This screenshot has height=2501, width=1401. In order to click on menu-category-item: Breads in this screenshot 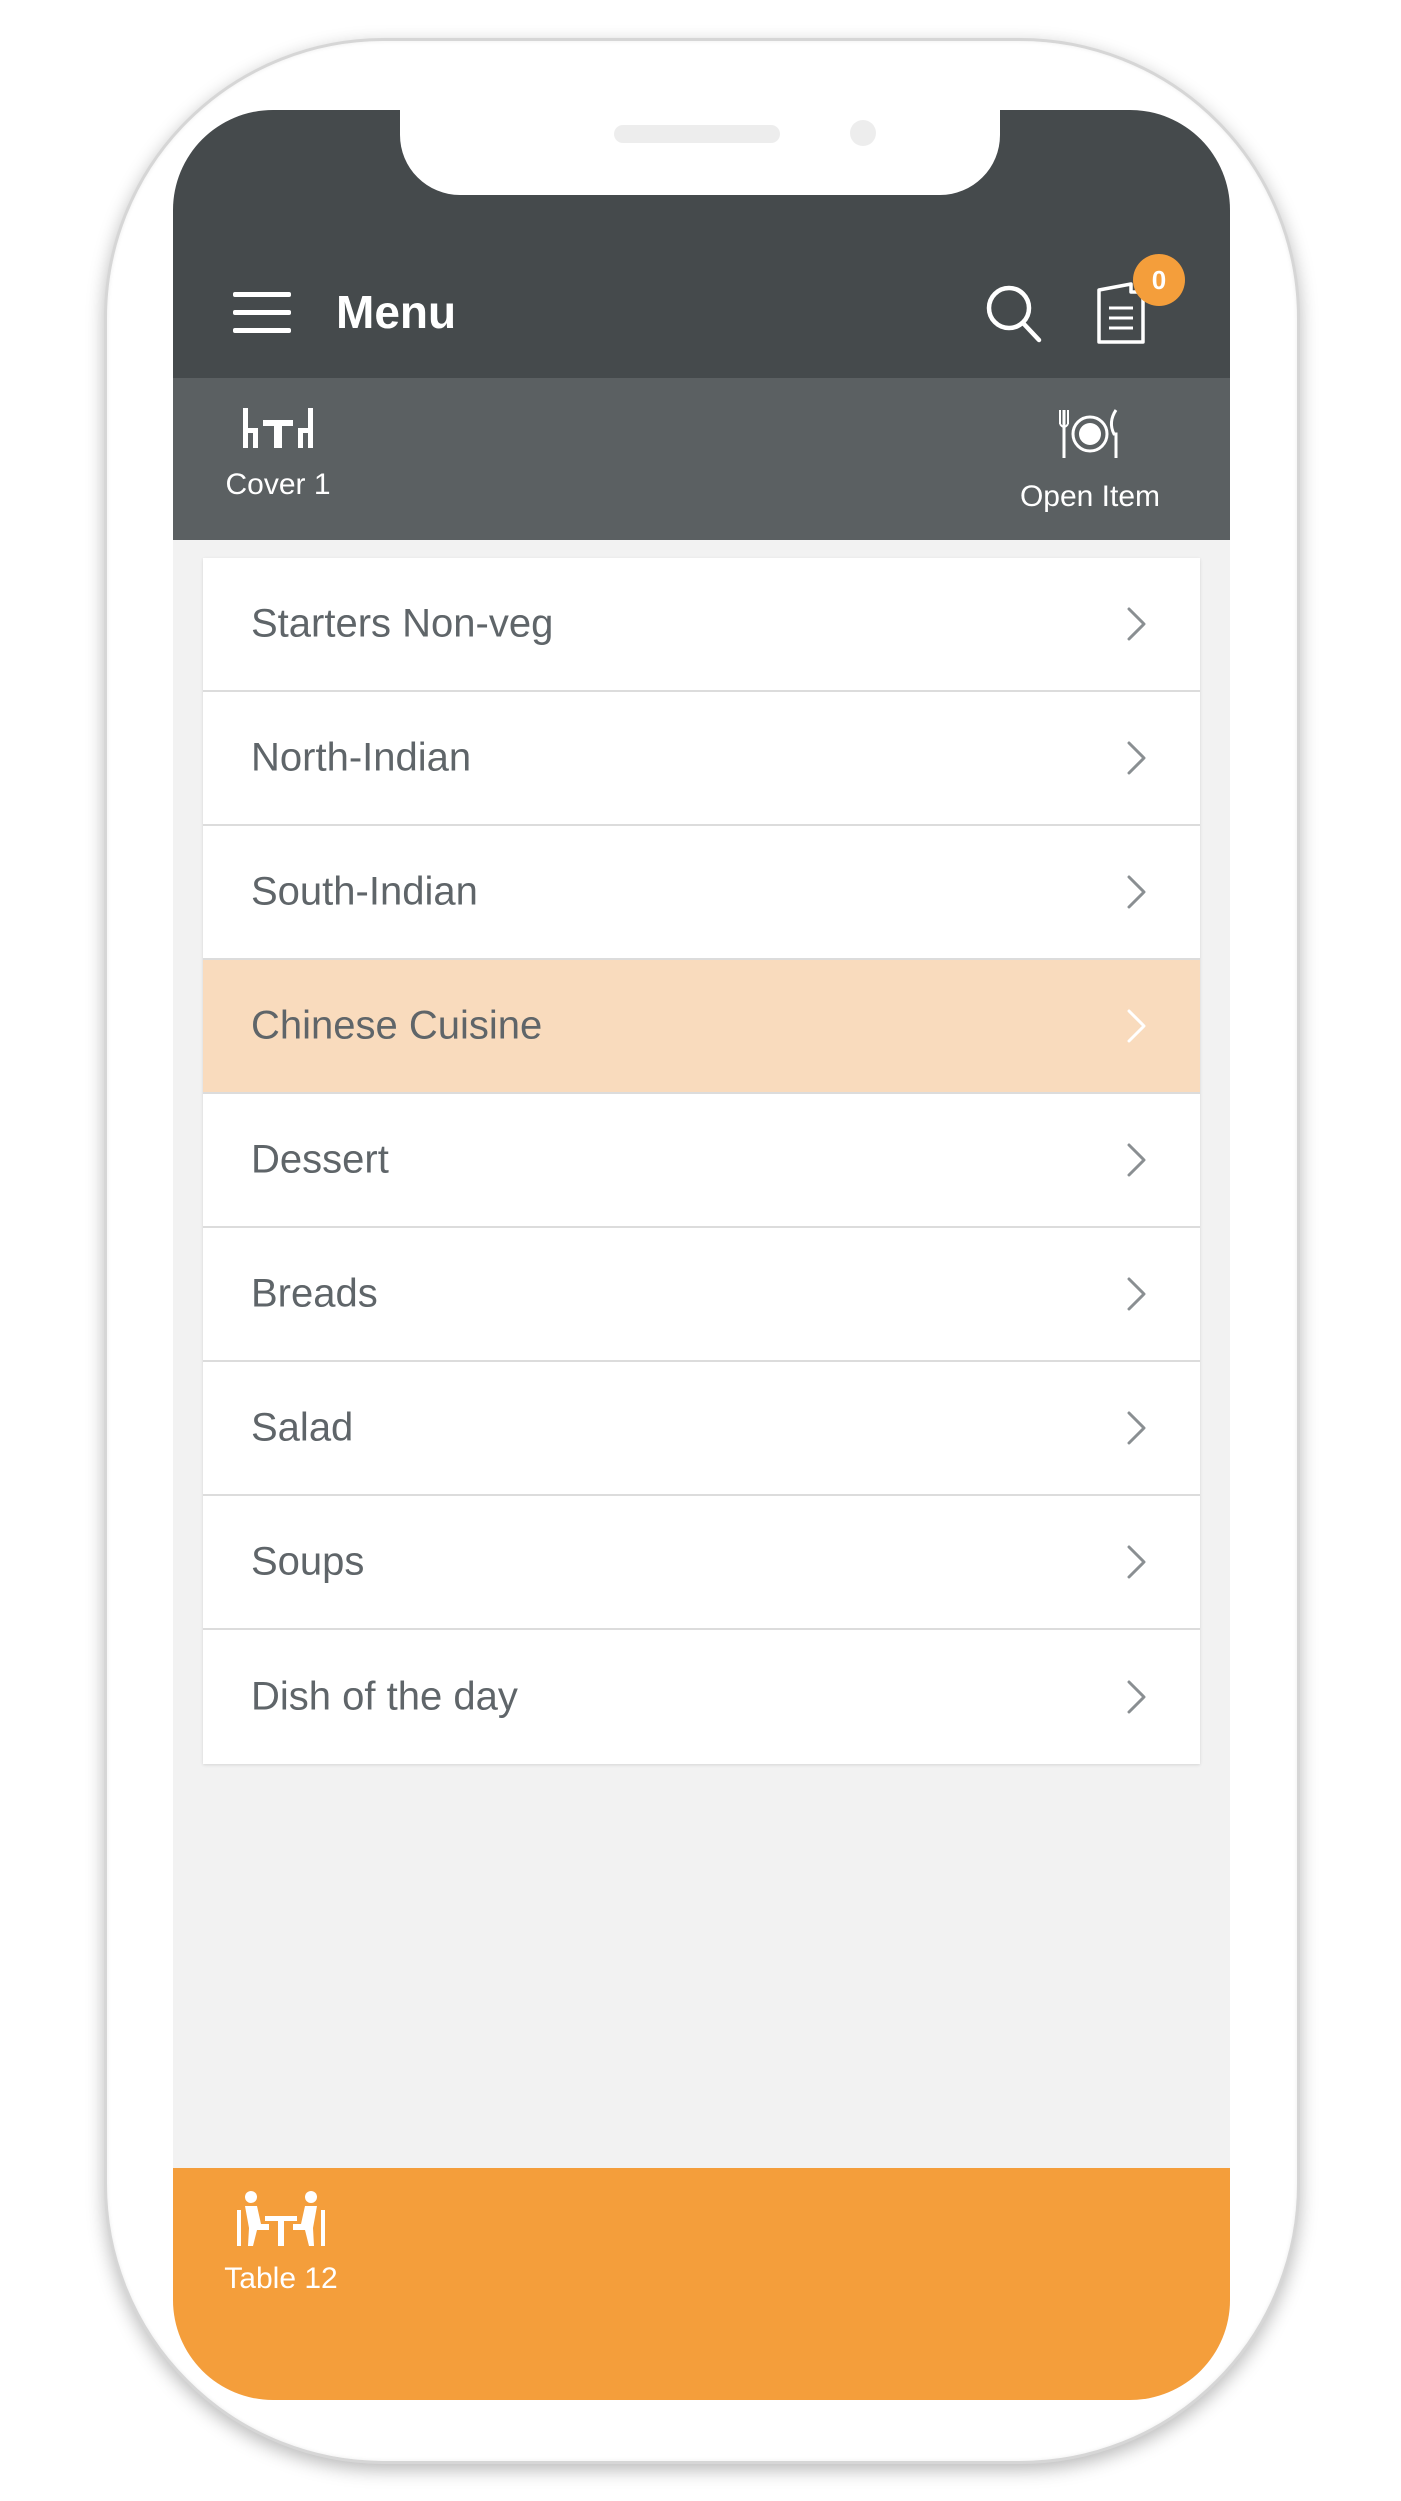, I will do `click(701, 1295)`.